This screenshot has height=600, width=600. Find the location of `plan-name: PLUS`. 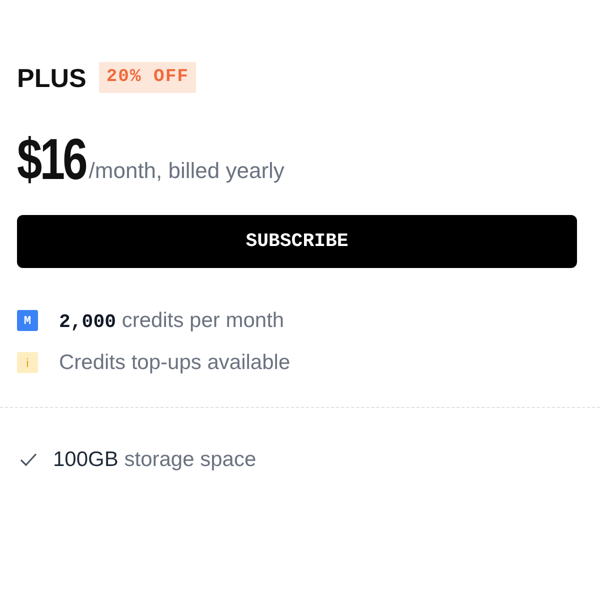

plan-name: PLUS is located at coordinates (51, 77).